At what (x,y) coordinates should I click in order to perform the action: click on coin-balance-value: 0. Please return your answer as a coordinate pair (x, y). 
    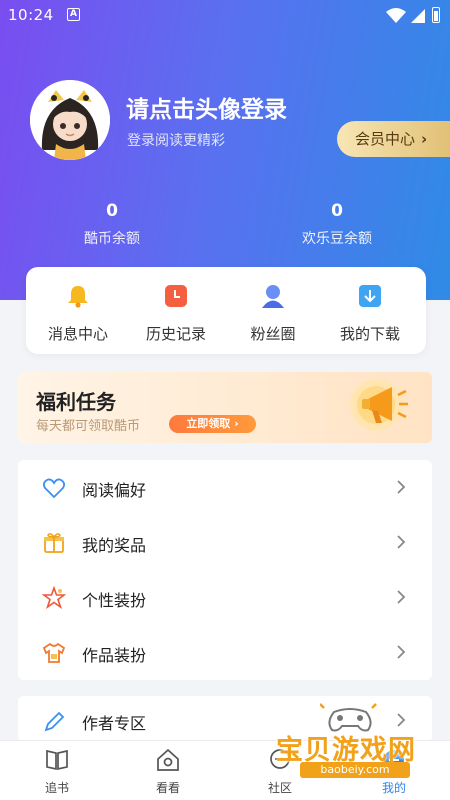
    Looking at the image, I should click on (112, 211).